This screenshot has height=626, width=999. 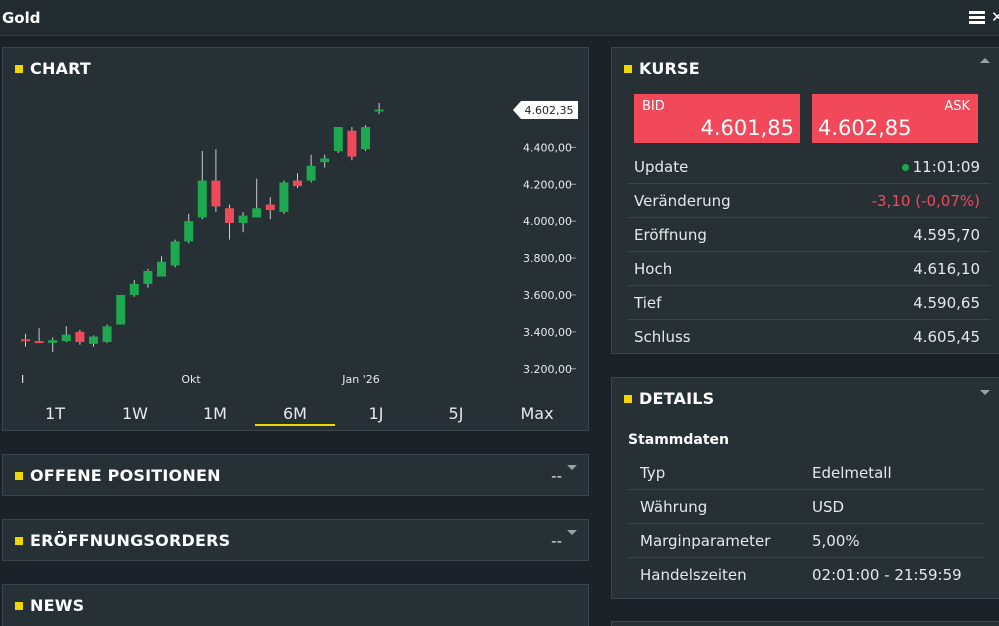 I want to click on kurse-row-update: Update 11:01:09, so click(x=809, y=167).